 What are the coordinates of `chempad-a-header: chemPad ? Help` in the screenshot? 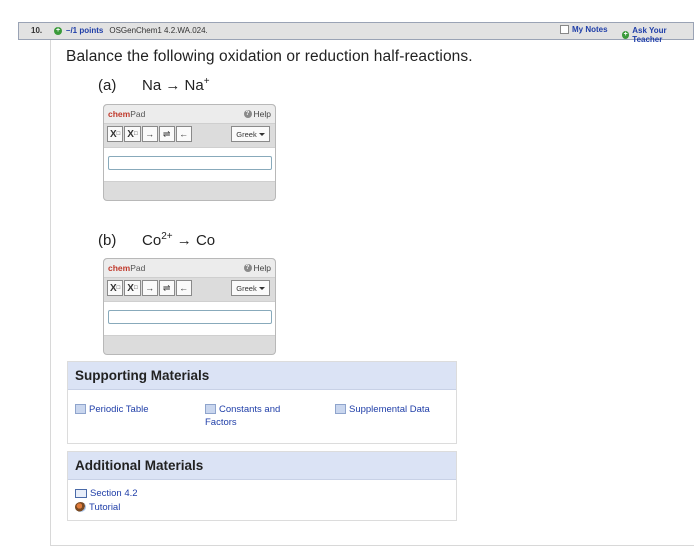 It's located at (189, 114).